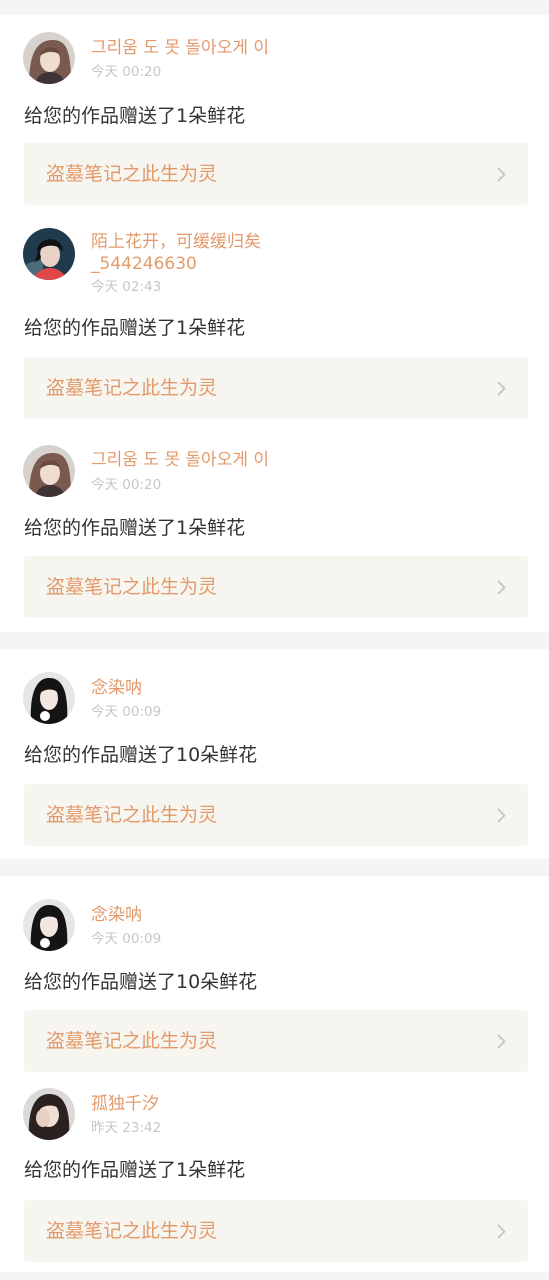 The width and height of the screenshot is (549, 1280). What do you see at coordinates (176, 242) in the screenshot?
I see `username: 陌上花开，可缓缓归矣` at bounding box center [176, 242].